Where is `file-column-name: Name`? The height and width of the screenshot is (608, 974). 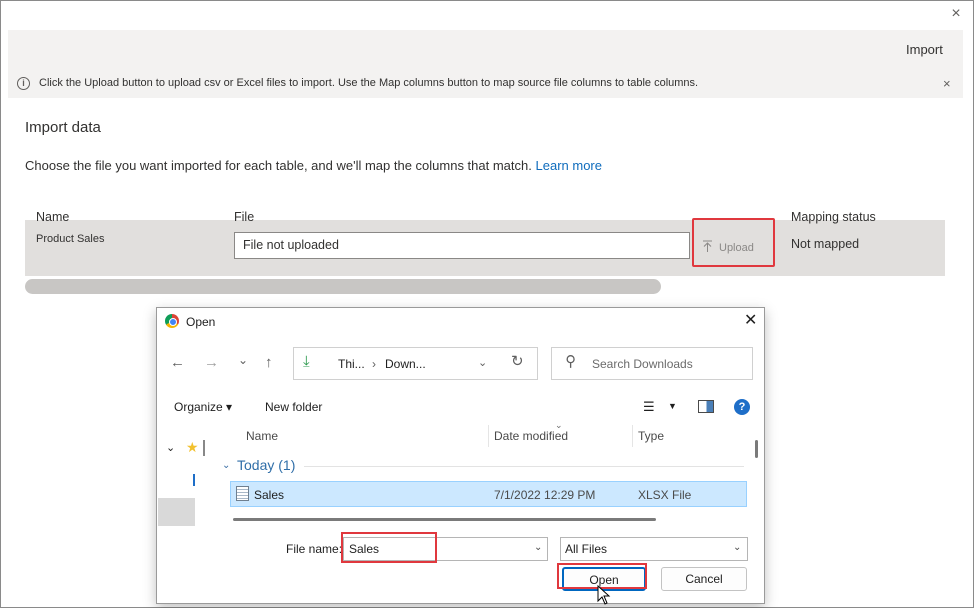 file-column-name: Name is located at coordinates (262, 436).